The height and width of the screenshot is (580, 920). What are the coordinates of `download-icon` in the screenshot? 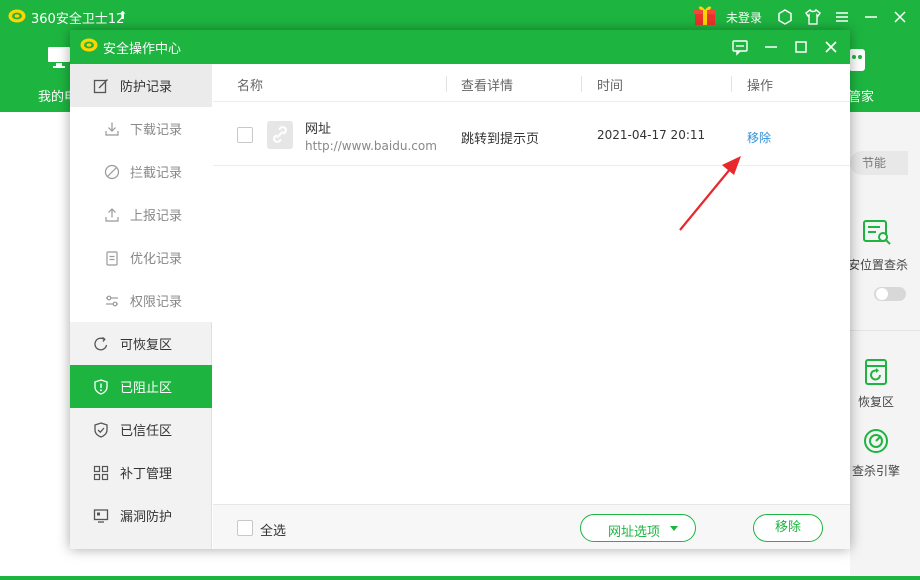 It's located at (112, 129).